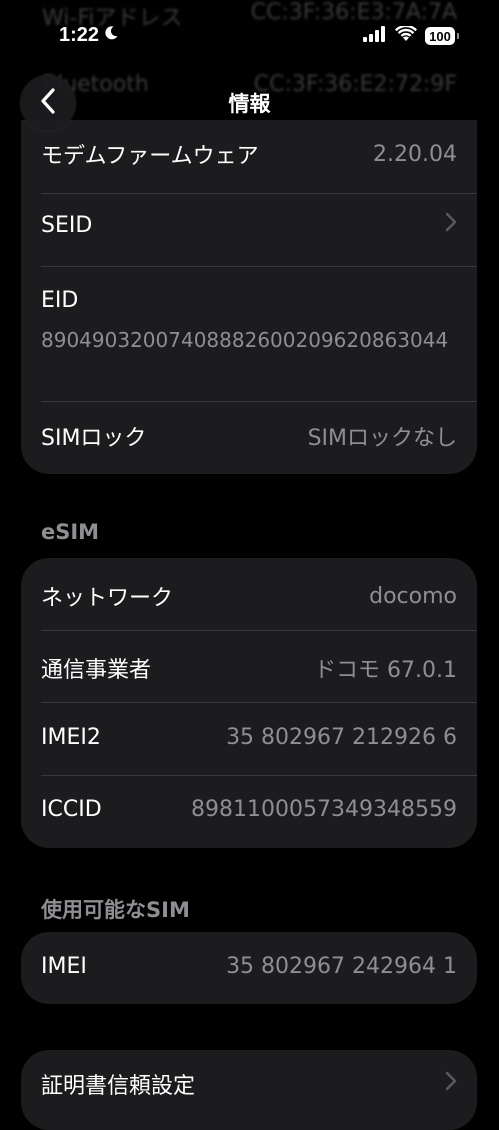  I want to click on carrier-label: 通信事業者, so click(96, 670).